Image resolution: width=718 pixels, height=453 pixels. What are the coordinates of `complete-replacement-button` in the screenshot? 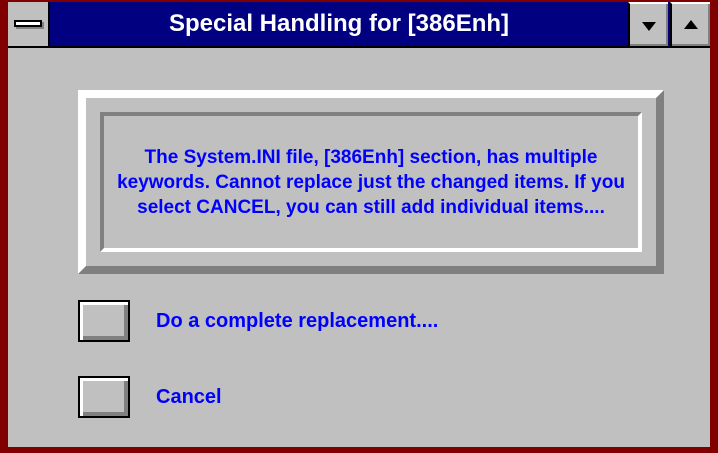 It's located at (104, 321).